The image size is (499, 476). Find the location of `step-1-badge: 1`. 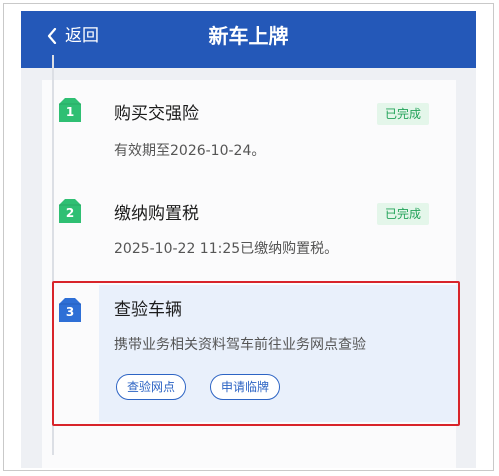

step-1-badge: 1 is located at coordinates (70, 110).